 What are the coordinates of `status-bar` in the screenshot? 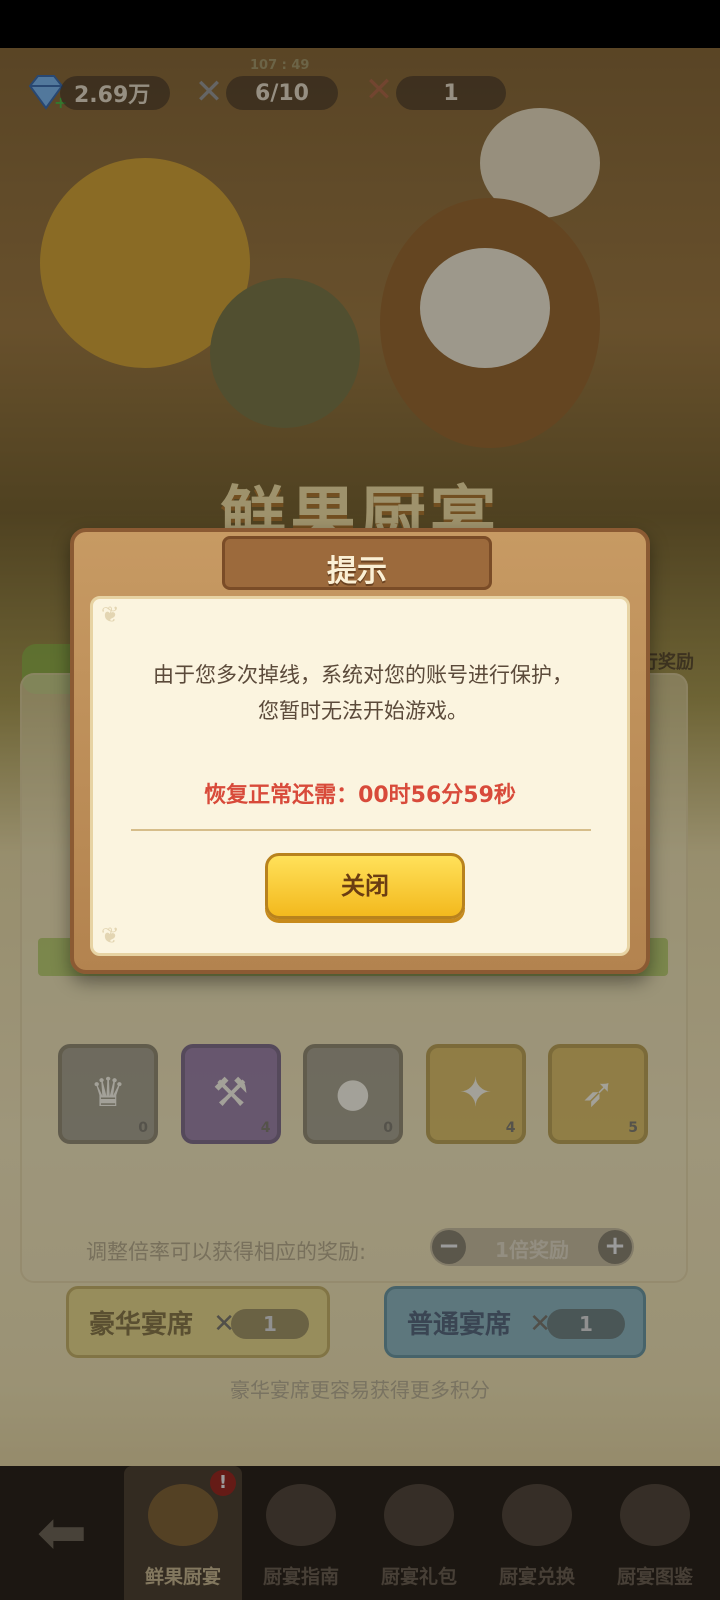 It's located at (360, 24).